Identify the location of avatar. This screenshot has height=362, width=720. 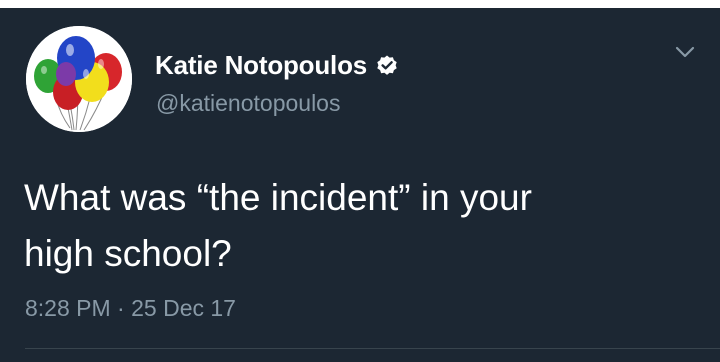
(79, 79).